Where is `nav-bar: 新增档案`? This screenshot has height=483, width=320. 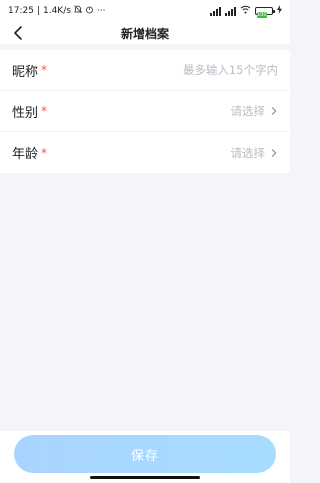 nav-bar: 新增档案 is located at coordinates (145, 33).